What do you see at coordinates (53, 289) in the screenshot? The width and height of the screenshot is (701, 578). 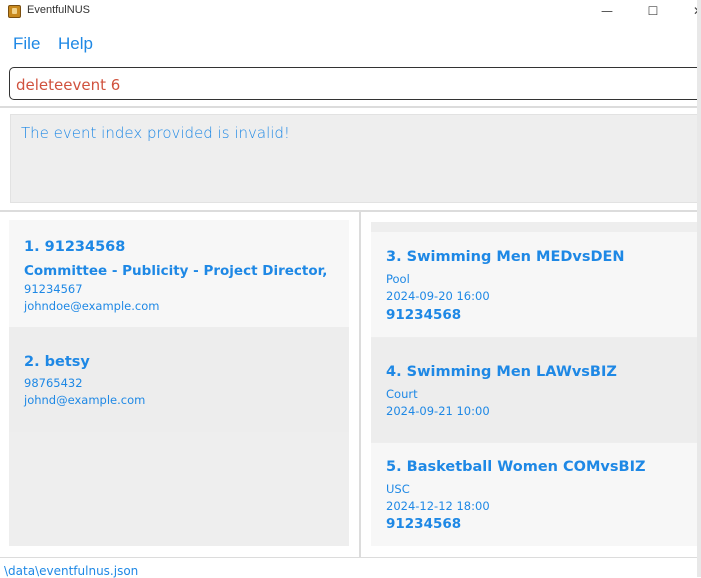 I see `person-phone: 91234567` at bounding box center [53, 289].